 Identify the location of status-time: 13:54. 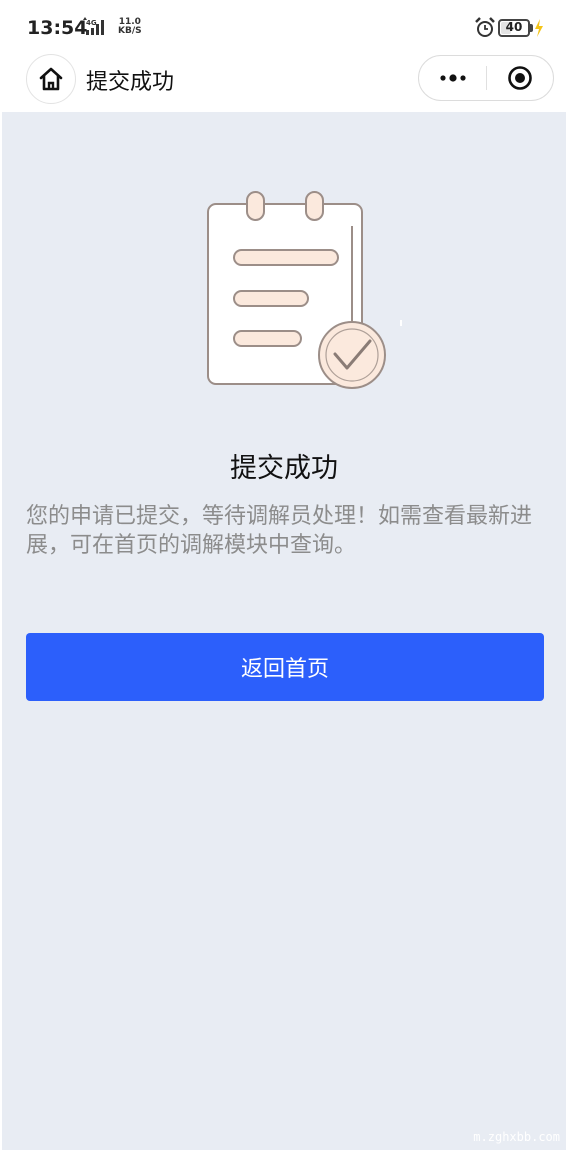
(57, 28).